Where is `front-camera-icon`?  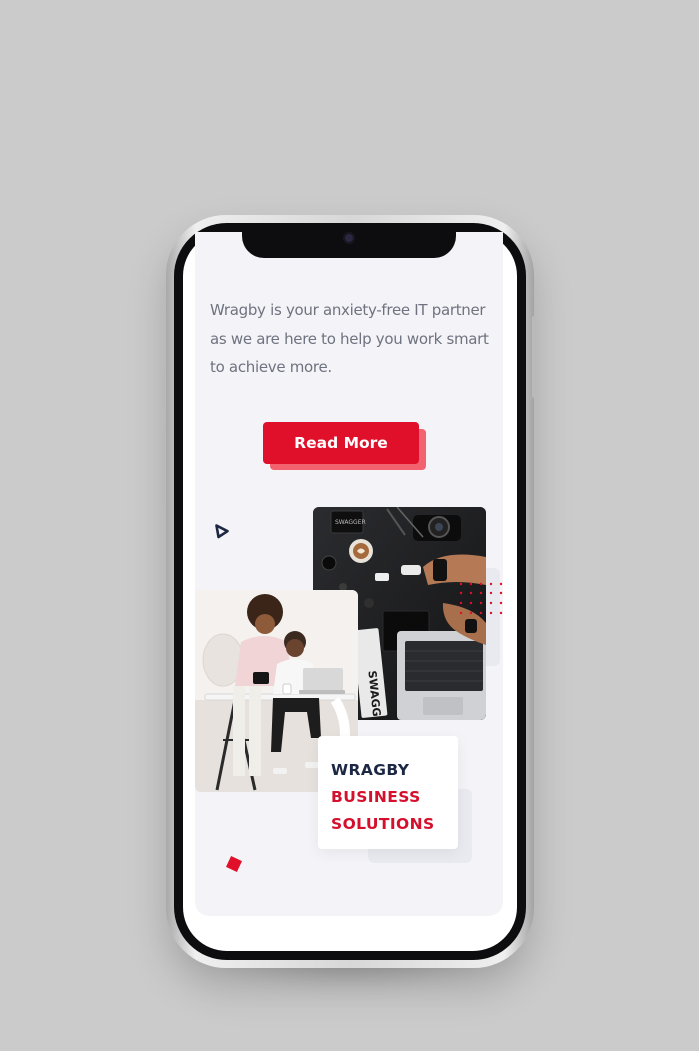
front-camera-icon is located at coordinates (349, 238).